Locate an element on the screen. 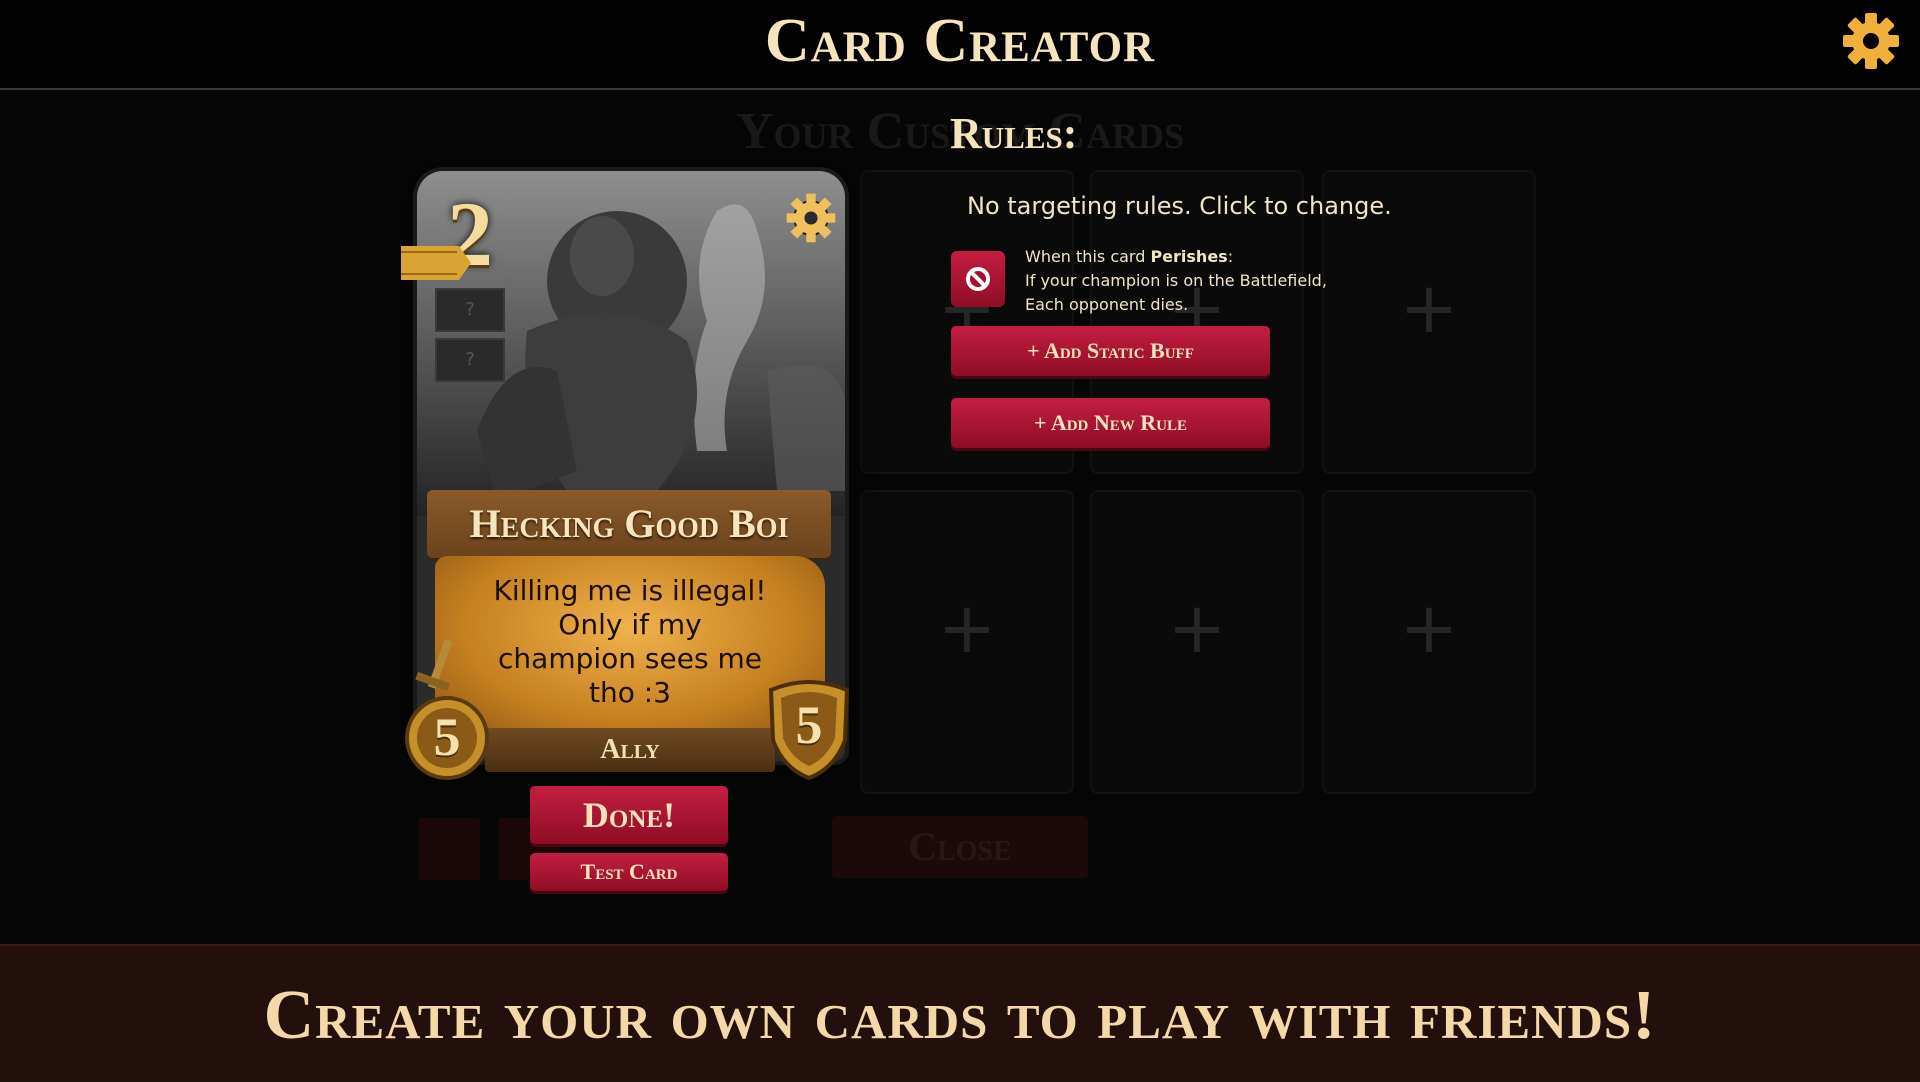 Image resolution: width=1920 pixels, height=1082 pixels. page-title: Card Creator is located at coordinates (960, 41).